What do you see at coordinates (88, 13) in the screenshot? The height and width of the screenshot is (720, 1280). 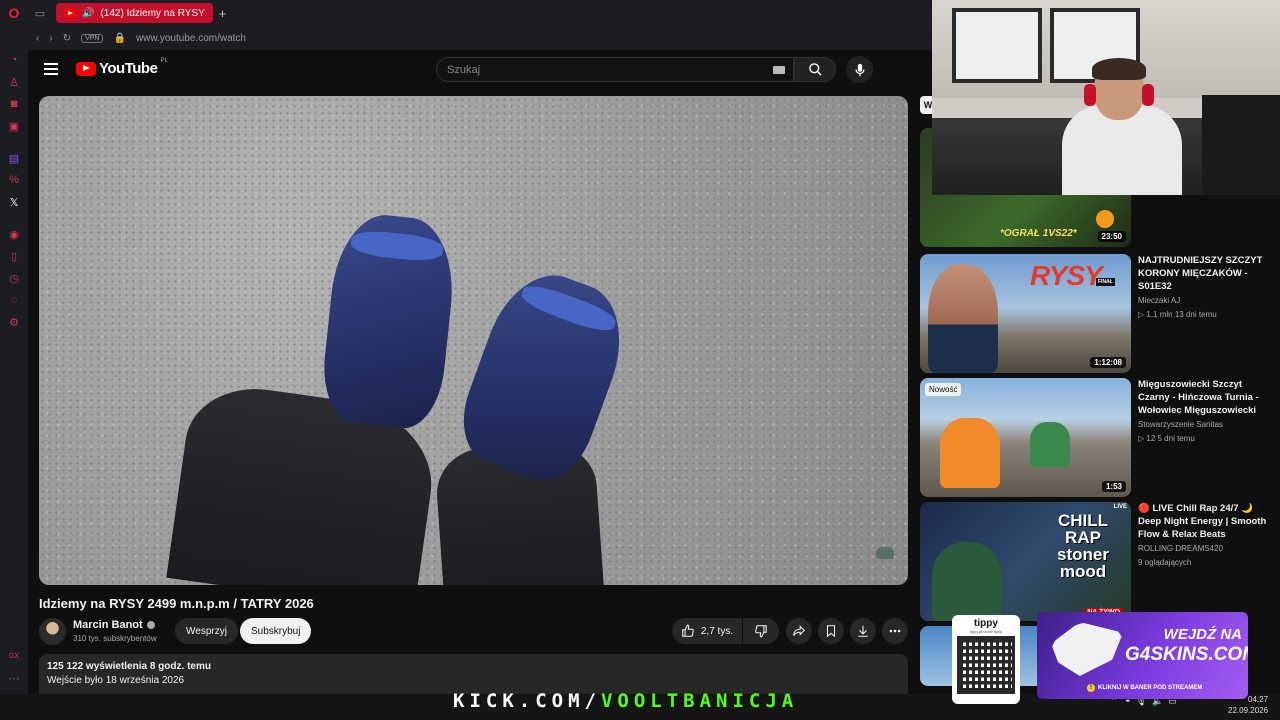 I see `speaker-icon: 🔊` at bounding box center [88, 13].